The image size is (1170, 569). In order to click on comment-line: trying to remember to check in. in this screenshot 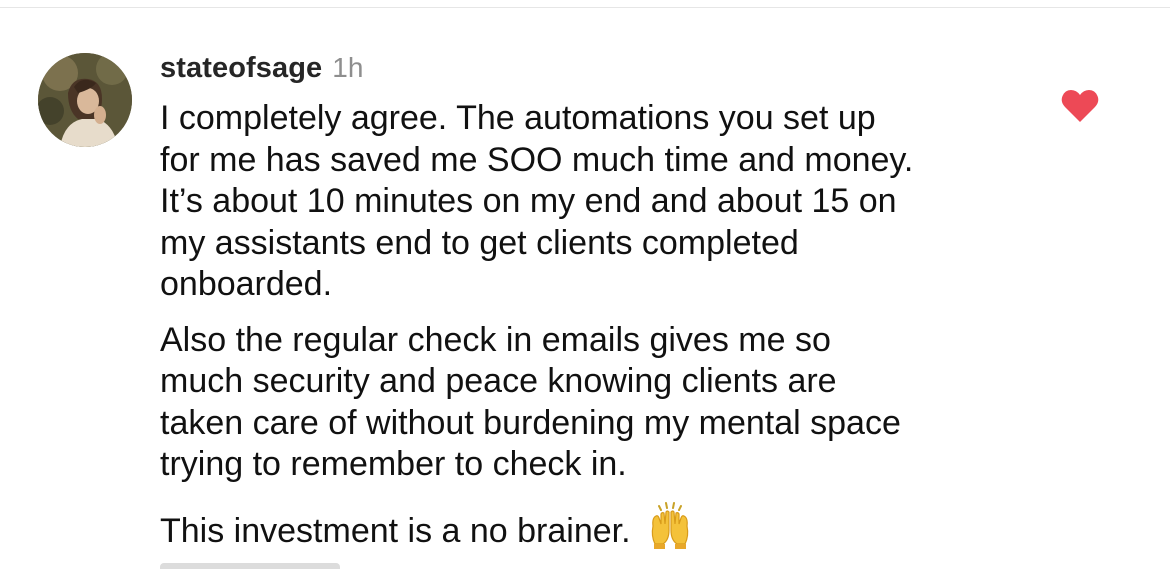, I will do `click(393, 464)`.